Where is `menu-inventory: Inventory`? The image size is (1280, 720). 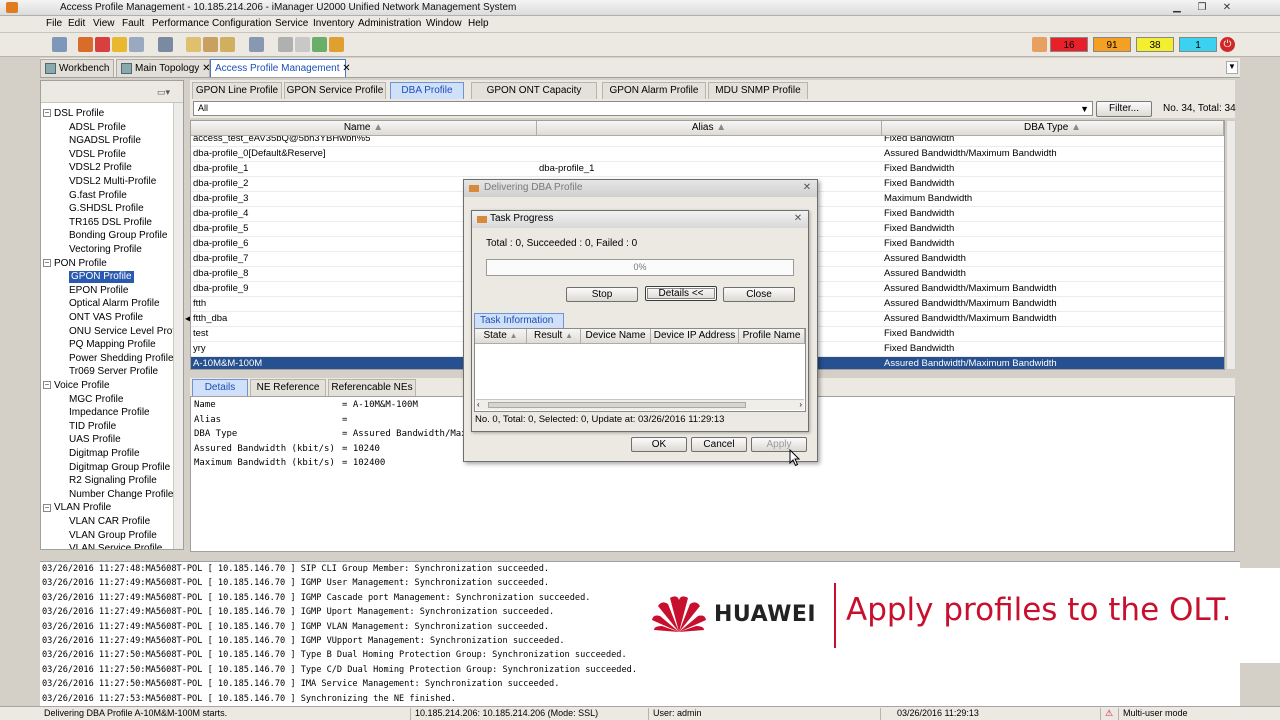 menu-inventory: Inventory is located at coordinates (333, 23).